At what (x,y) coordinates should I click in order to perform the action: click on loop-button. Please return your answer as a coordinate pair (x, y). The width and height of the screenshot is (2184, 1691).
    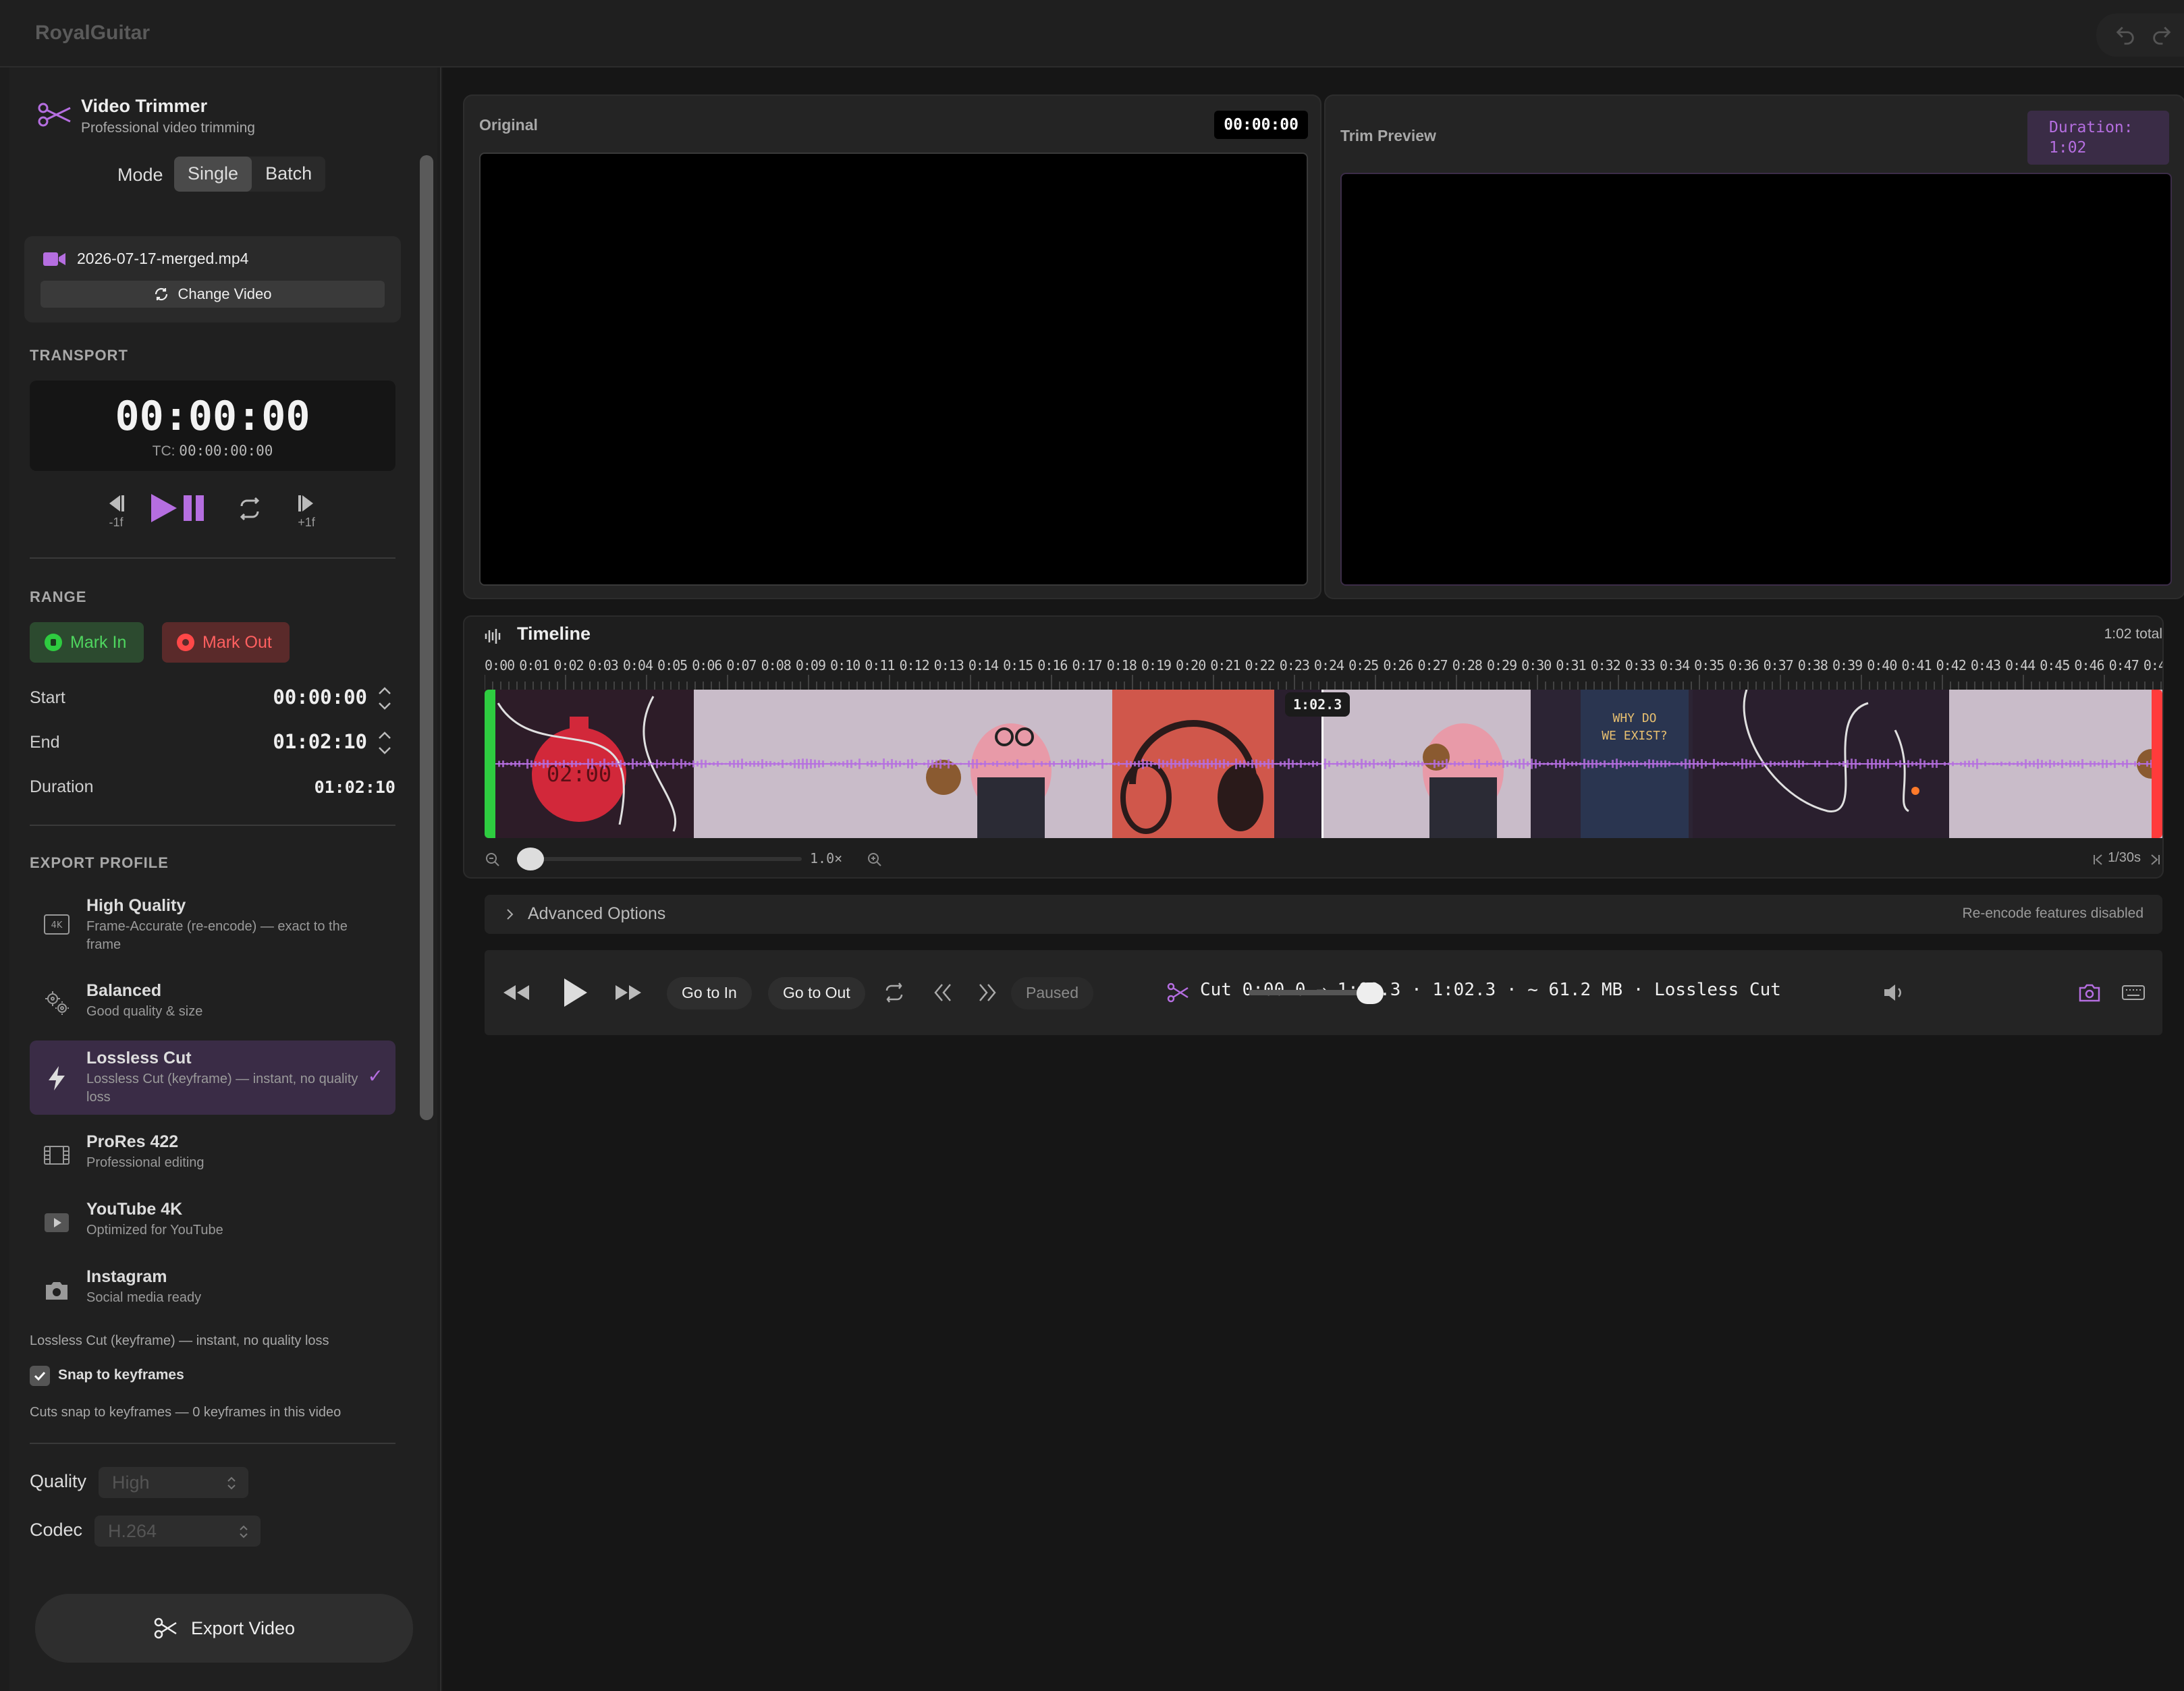
    Looking at the image, I should click on (249, 508).